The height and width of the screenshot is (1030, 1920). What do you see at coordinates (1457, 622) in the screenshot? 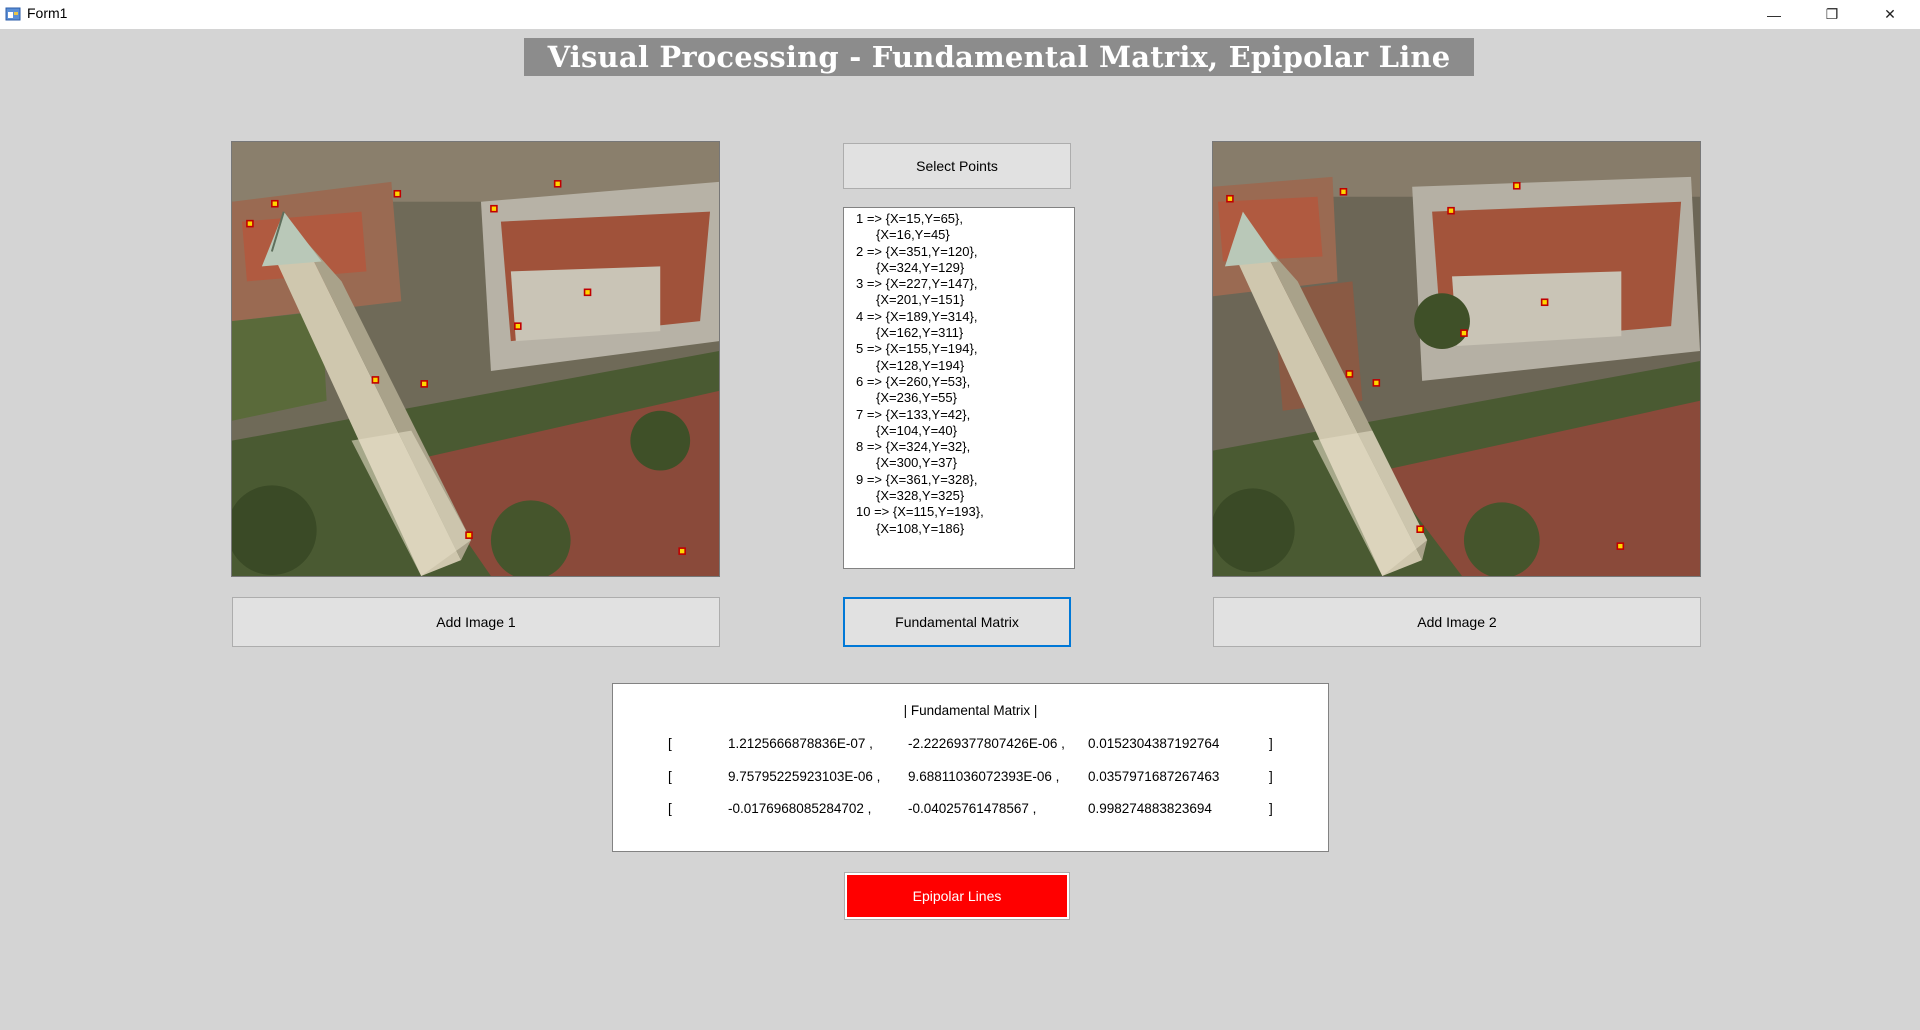
I see `add-image-2-button: Add Image 2` at bounding box center [1457, 622].